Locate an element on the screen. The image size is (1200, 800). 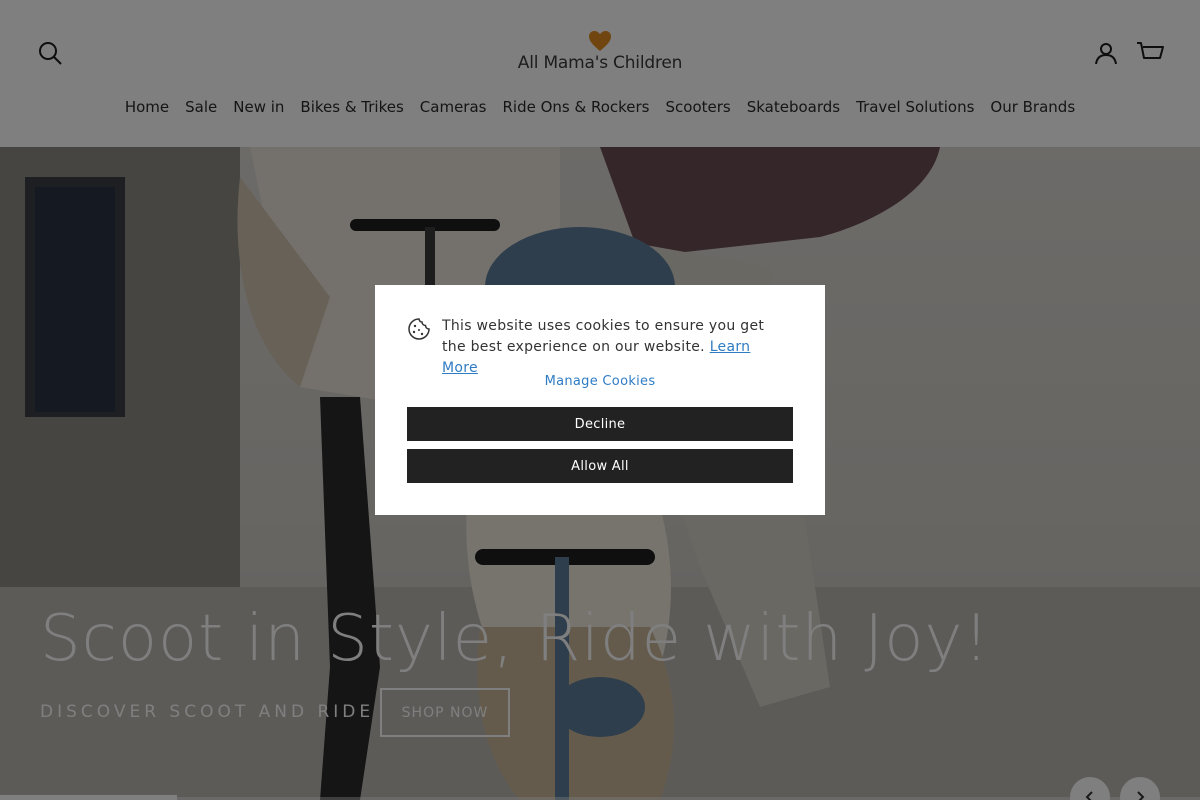
allow-all-button: Allow All is located at coordinates (600, 466).